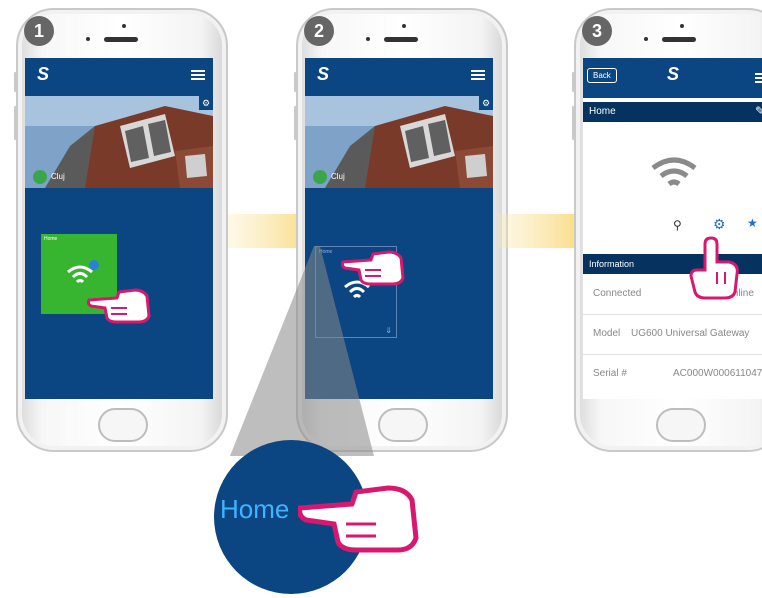 This screenshot has height=598, width=762. What do you see at coordinates (674, 172) in the screenshot?
I see `wifi-icon` at bounding box center [674, 172].